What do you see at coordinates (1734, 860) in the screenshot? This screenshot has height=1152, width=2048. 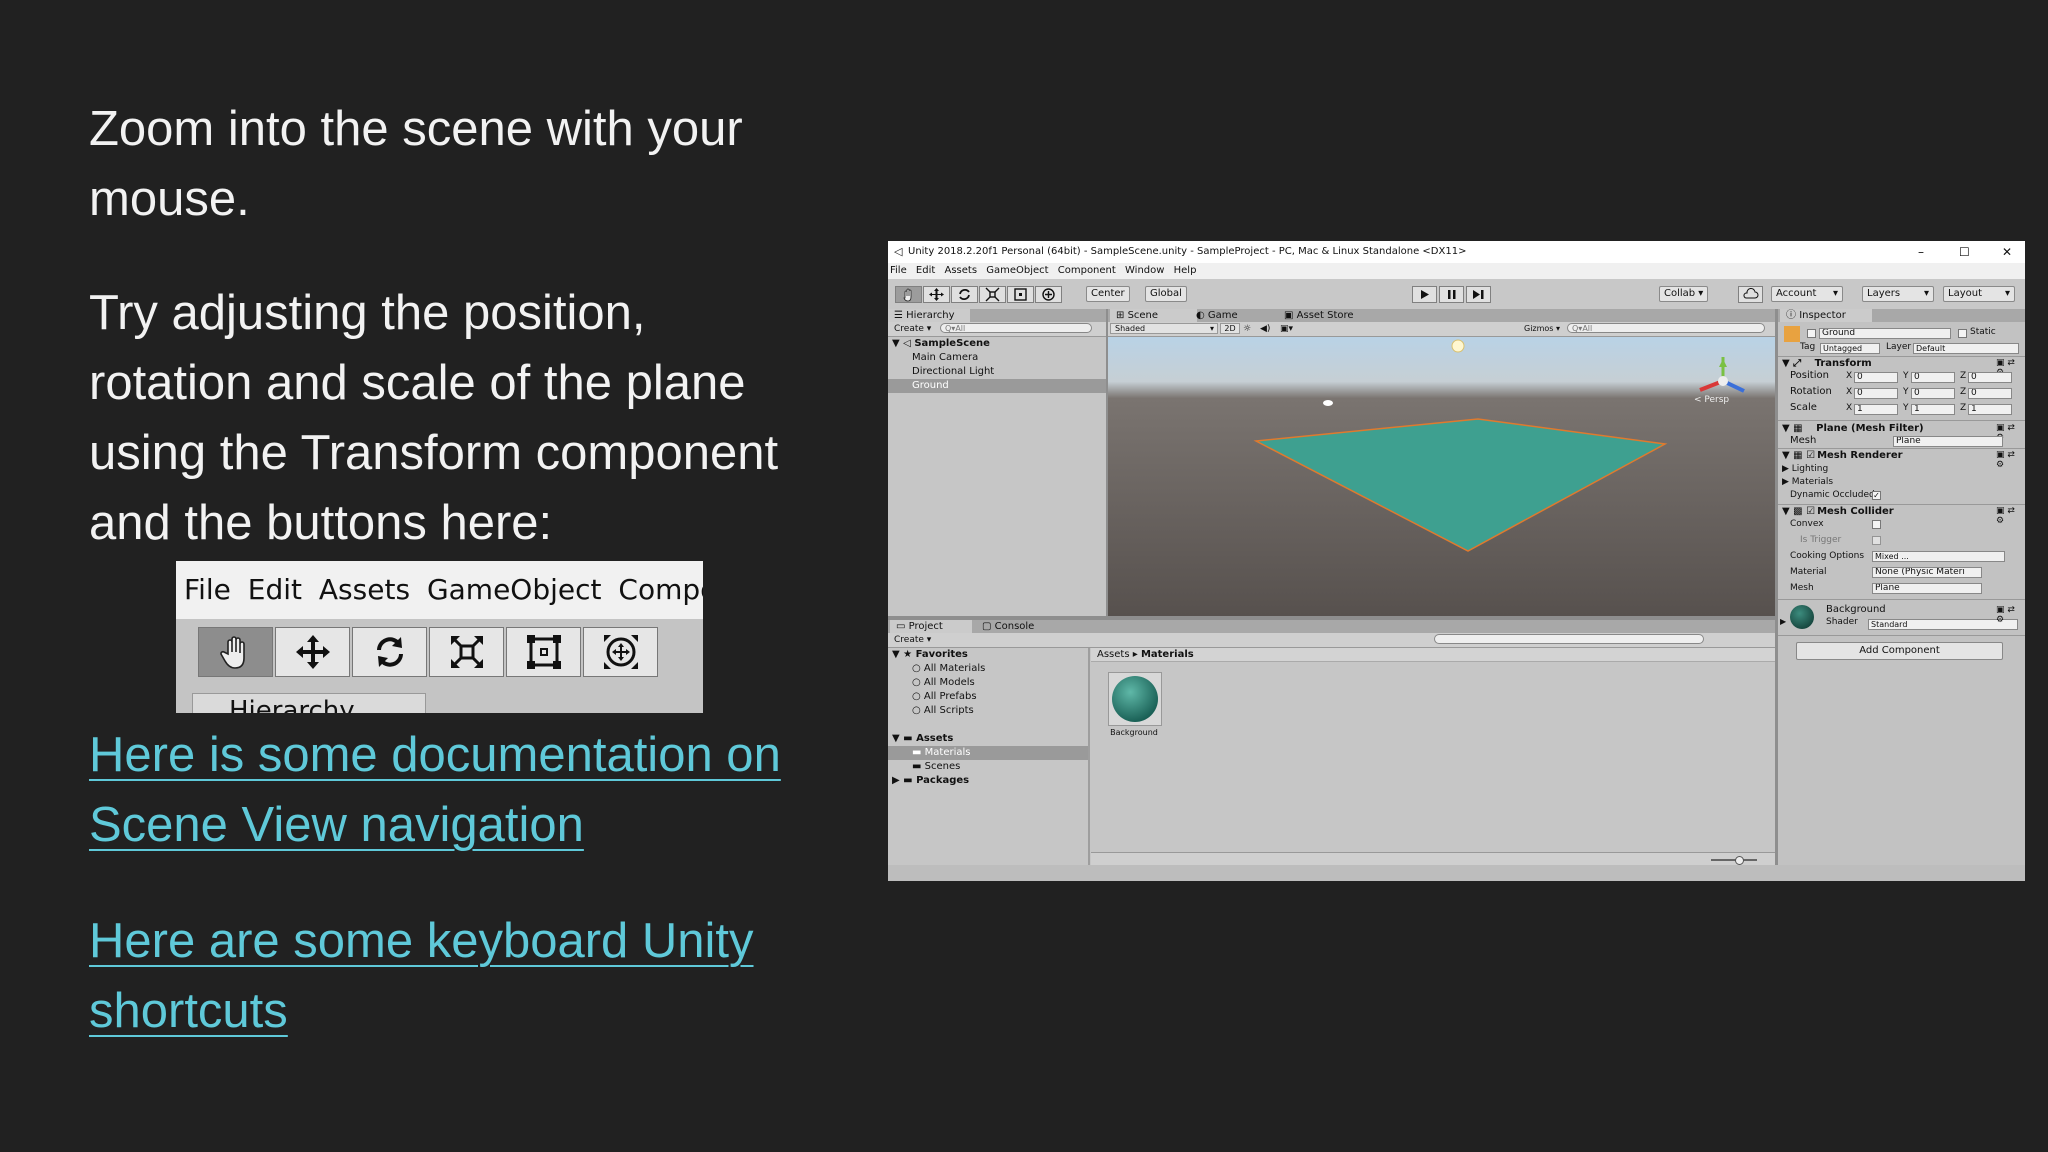 I see `thumbnail-size-slider` at bounding box center [1734, 860].